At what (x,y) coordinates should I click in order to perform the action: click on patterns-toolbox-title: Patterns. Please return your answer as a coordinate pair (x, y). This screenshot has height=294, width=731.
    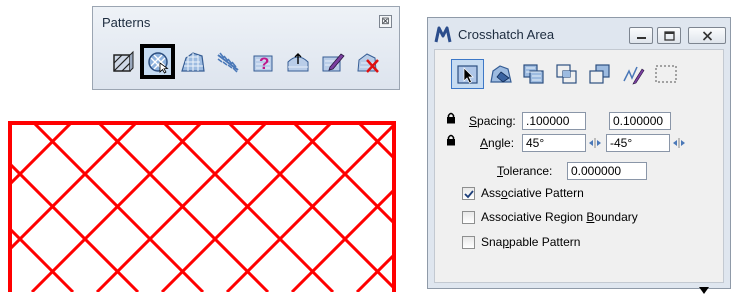
    Looking at the image, I should click on (126, 22).